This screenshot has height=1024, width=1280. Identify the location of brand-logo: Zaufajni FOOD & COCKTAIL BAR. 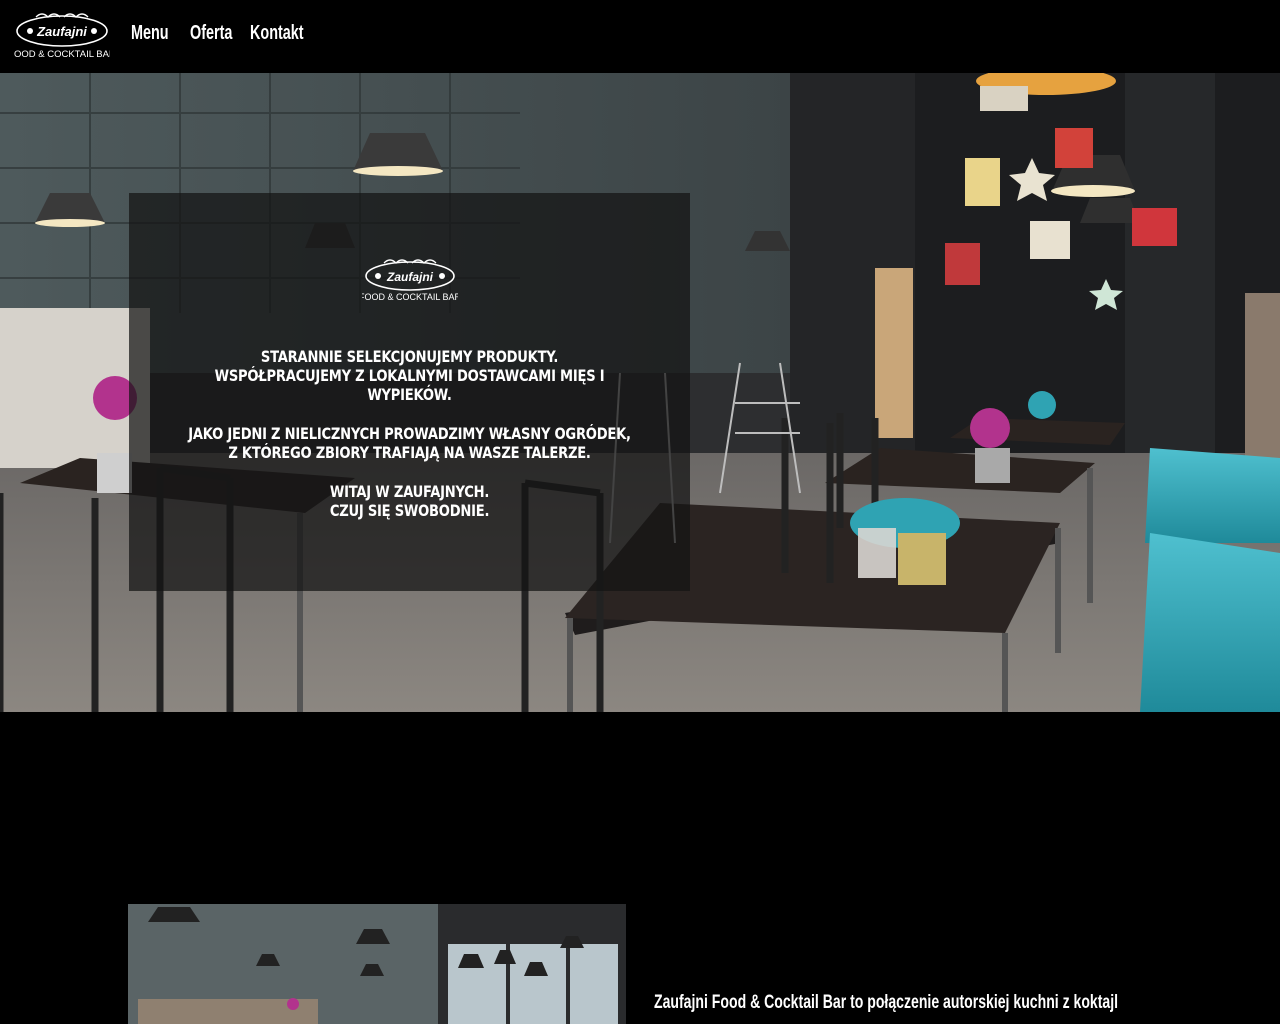
(62, 36).